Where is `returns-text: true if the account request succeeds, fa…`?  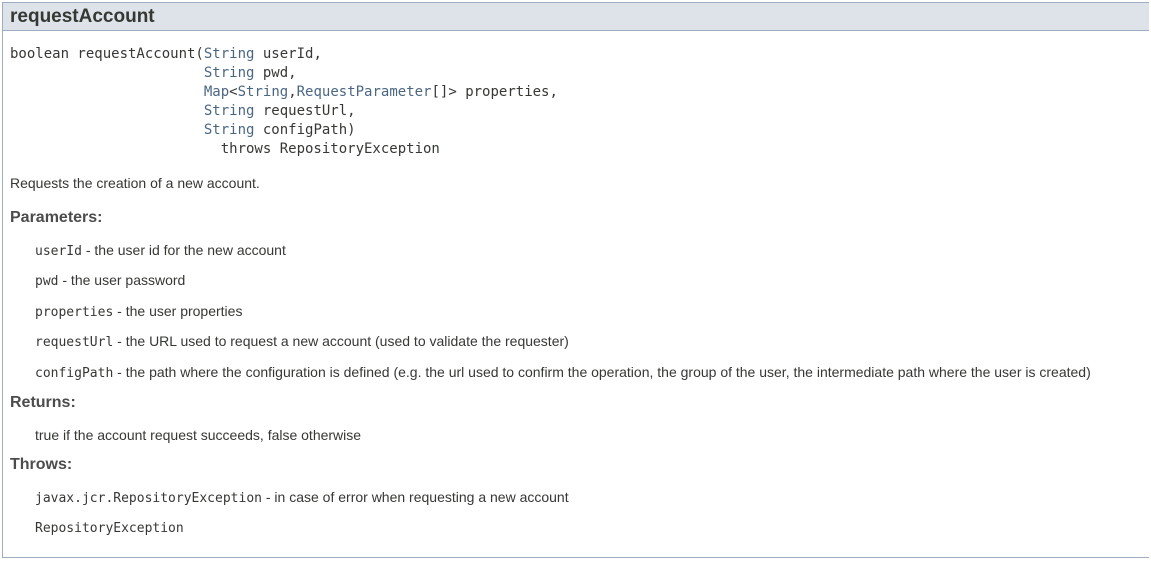 returns-text: true if the account request succeeds, fa… is located at coordinates (198, 435).